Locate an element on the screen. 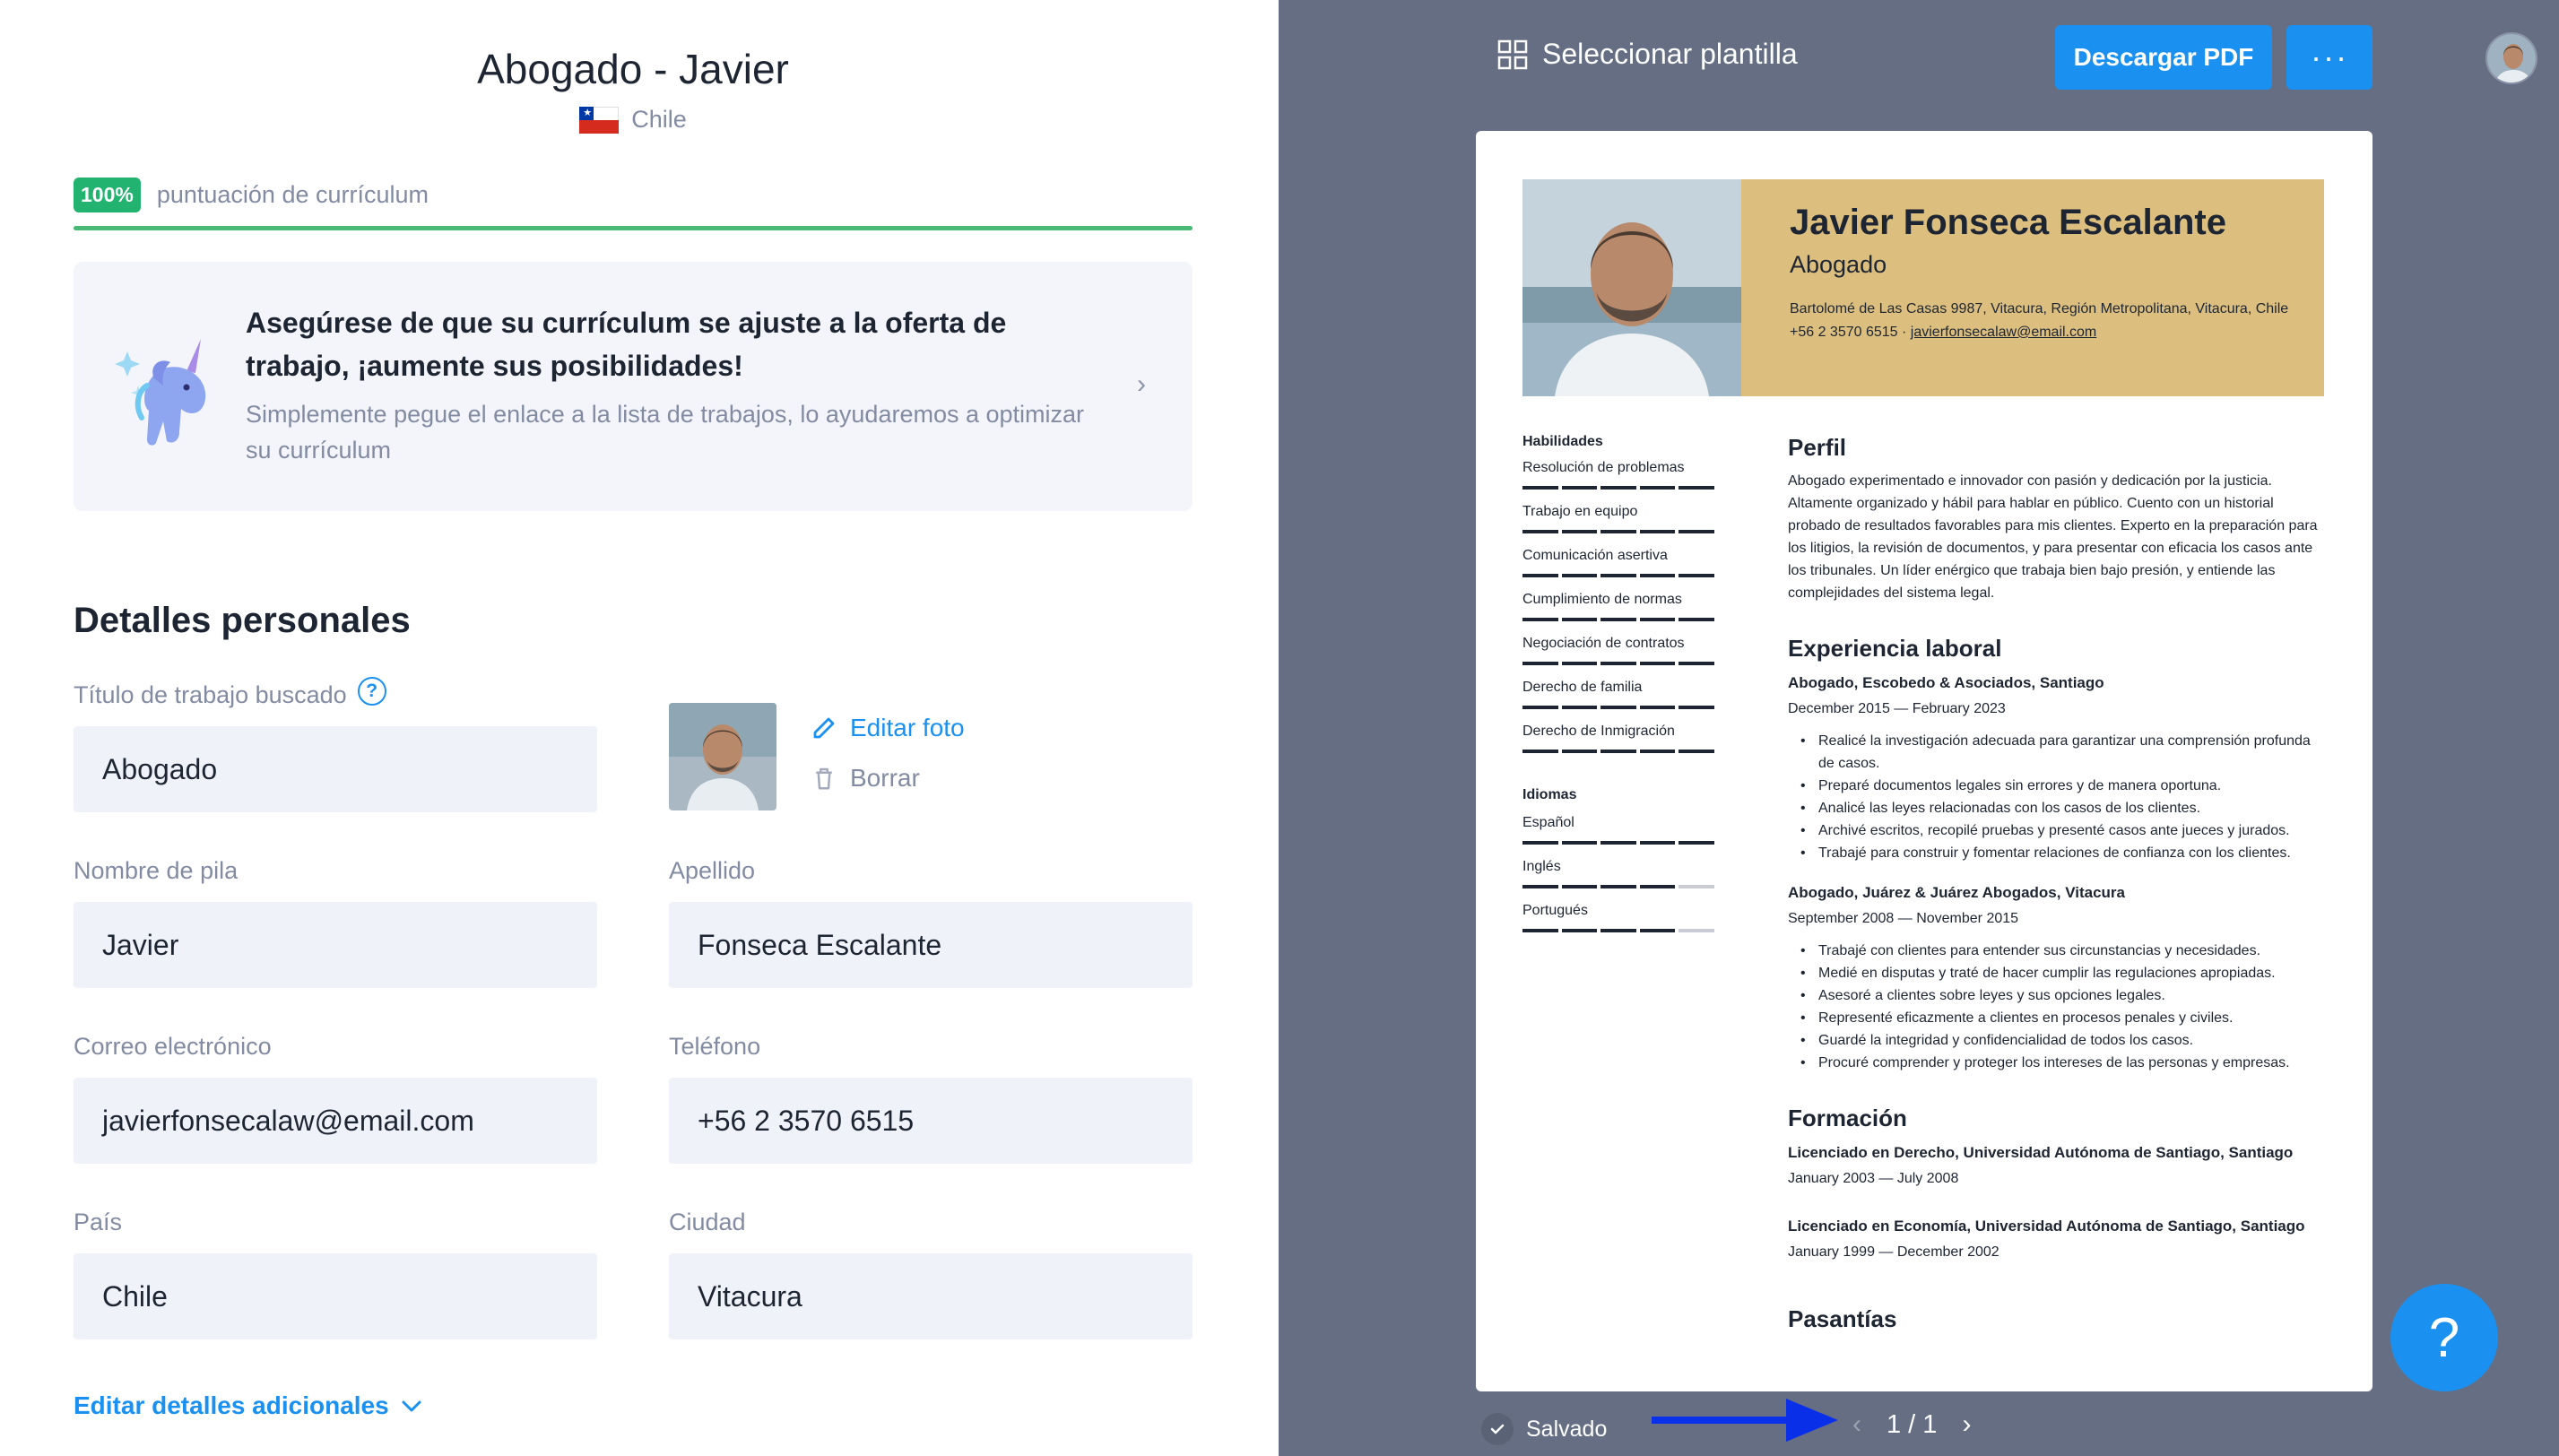 The image size is (2559, 1456). last-name-input: Fonseca Escalante is located at coordinates (931, 945).